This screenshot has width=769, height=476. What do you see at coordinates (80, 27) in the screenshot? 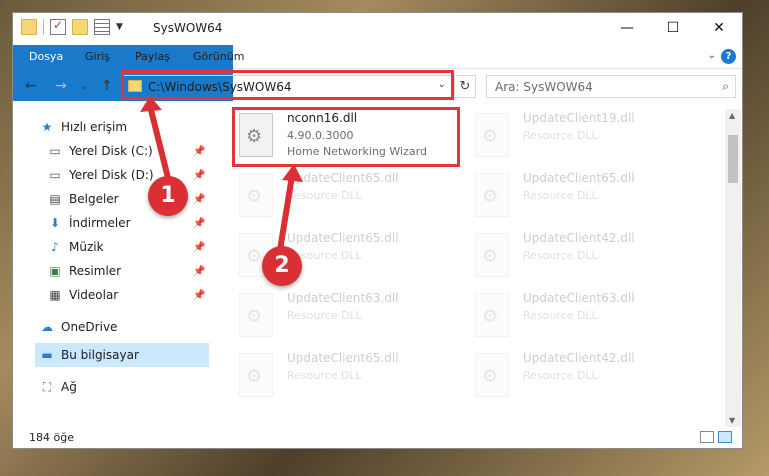
I see `new-folder-icon` at bounding box center [80, 27].